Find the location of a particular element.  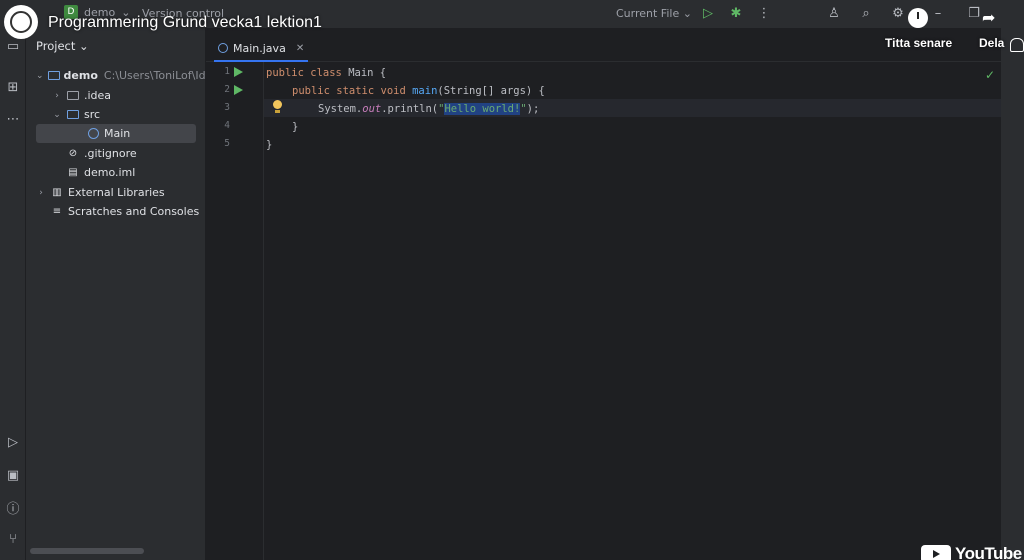

selected-text: Hello world! is located at coordinates (482, 109).